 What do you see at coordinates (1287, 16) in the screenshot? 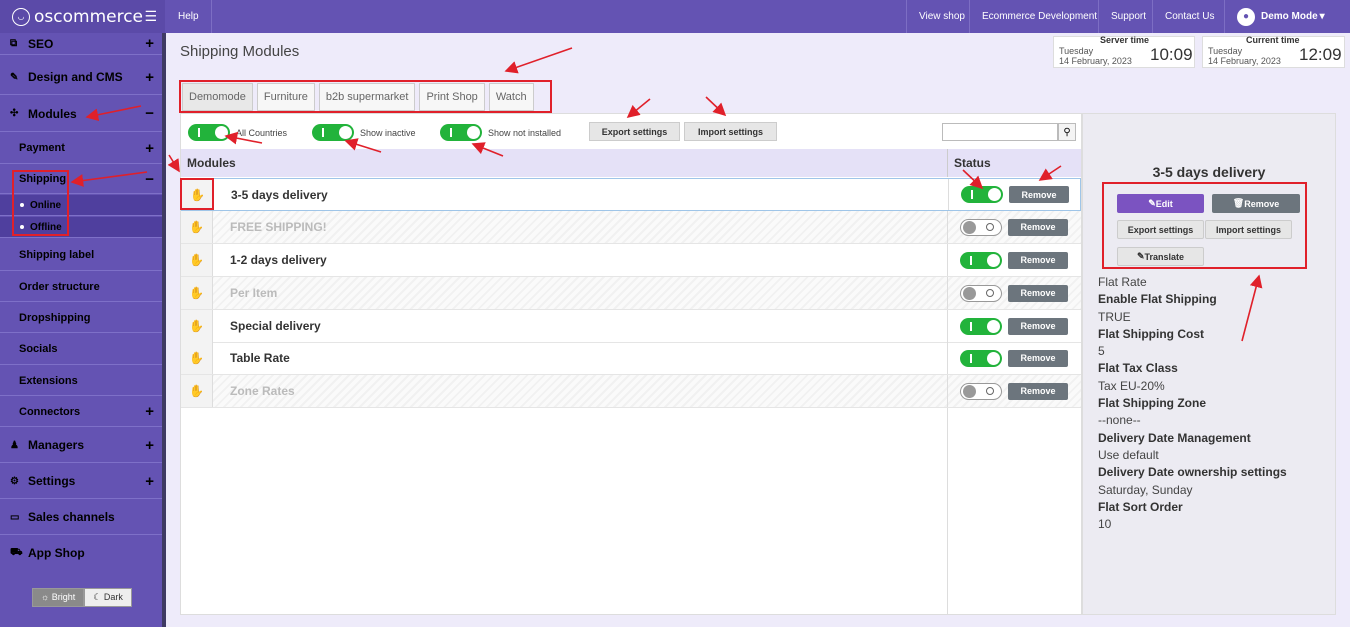
I see `user-menu: ● Demo Mode ▾` at bounding box center [1287, 16].